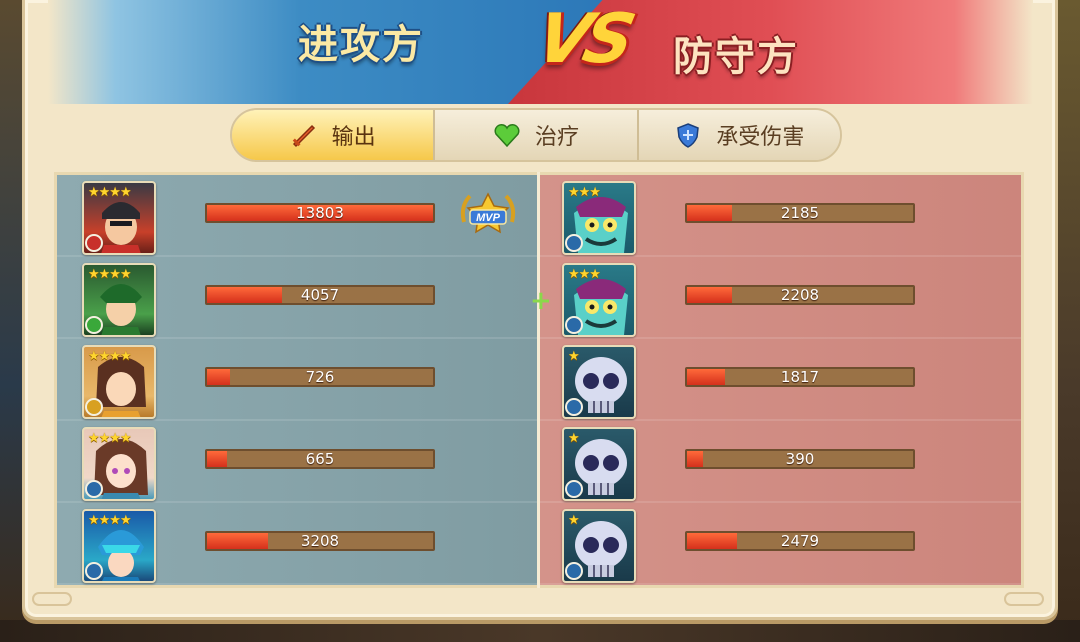 Image resolution: width=1080 pixels, height=642 pixels. Describe the element at coordinates (94, 325) in the screenshot. I see `nature-element-icon` at that location.